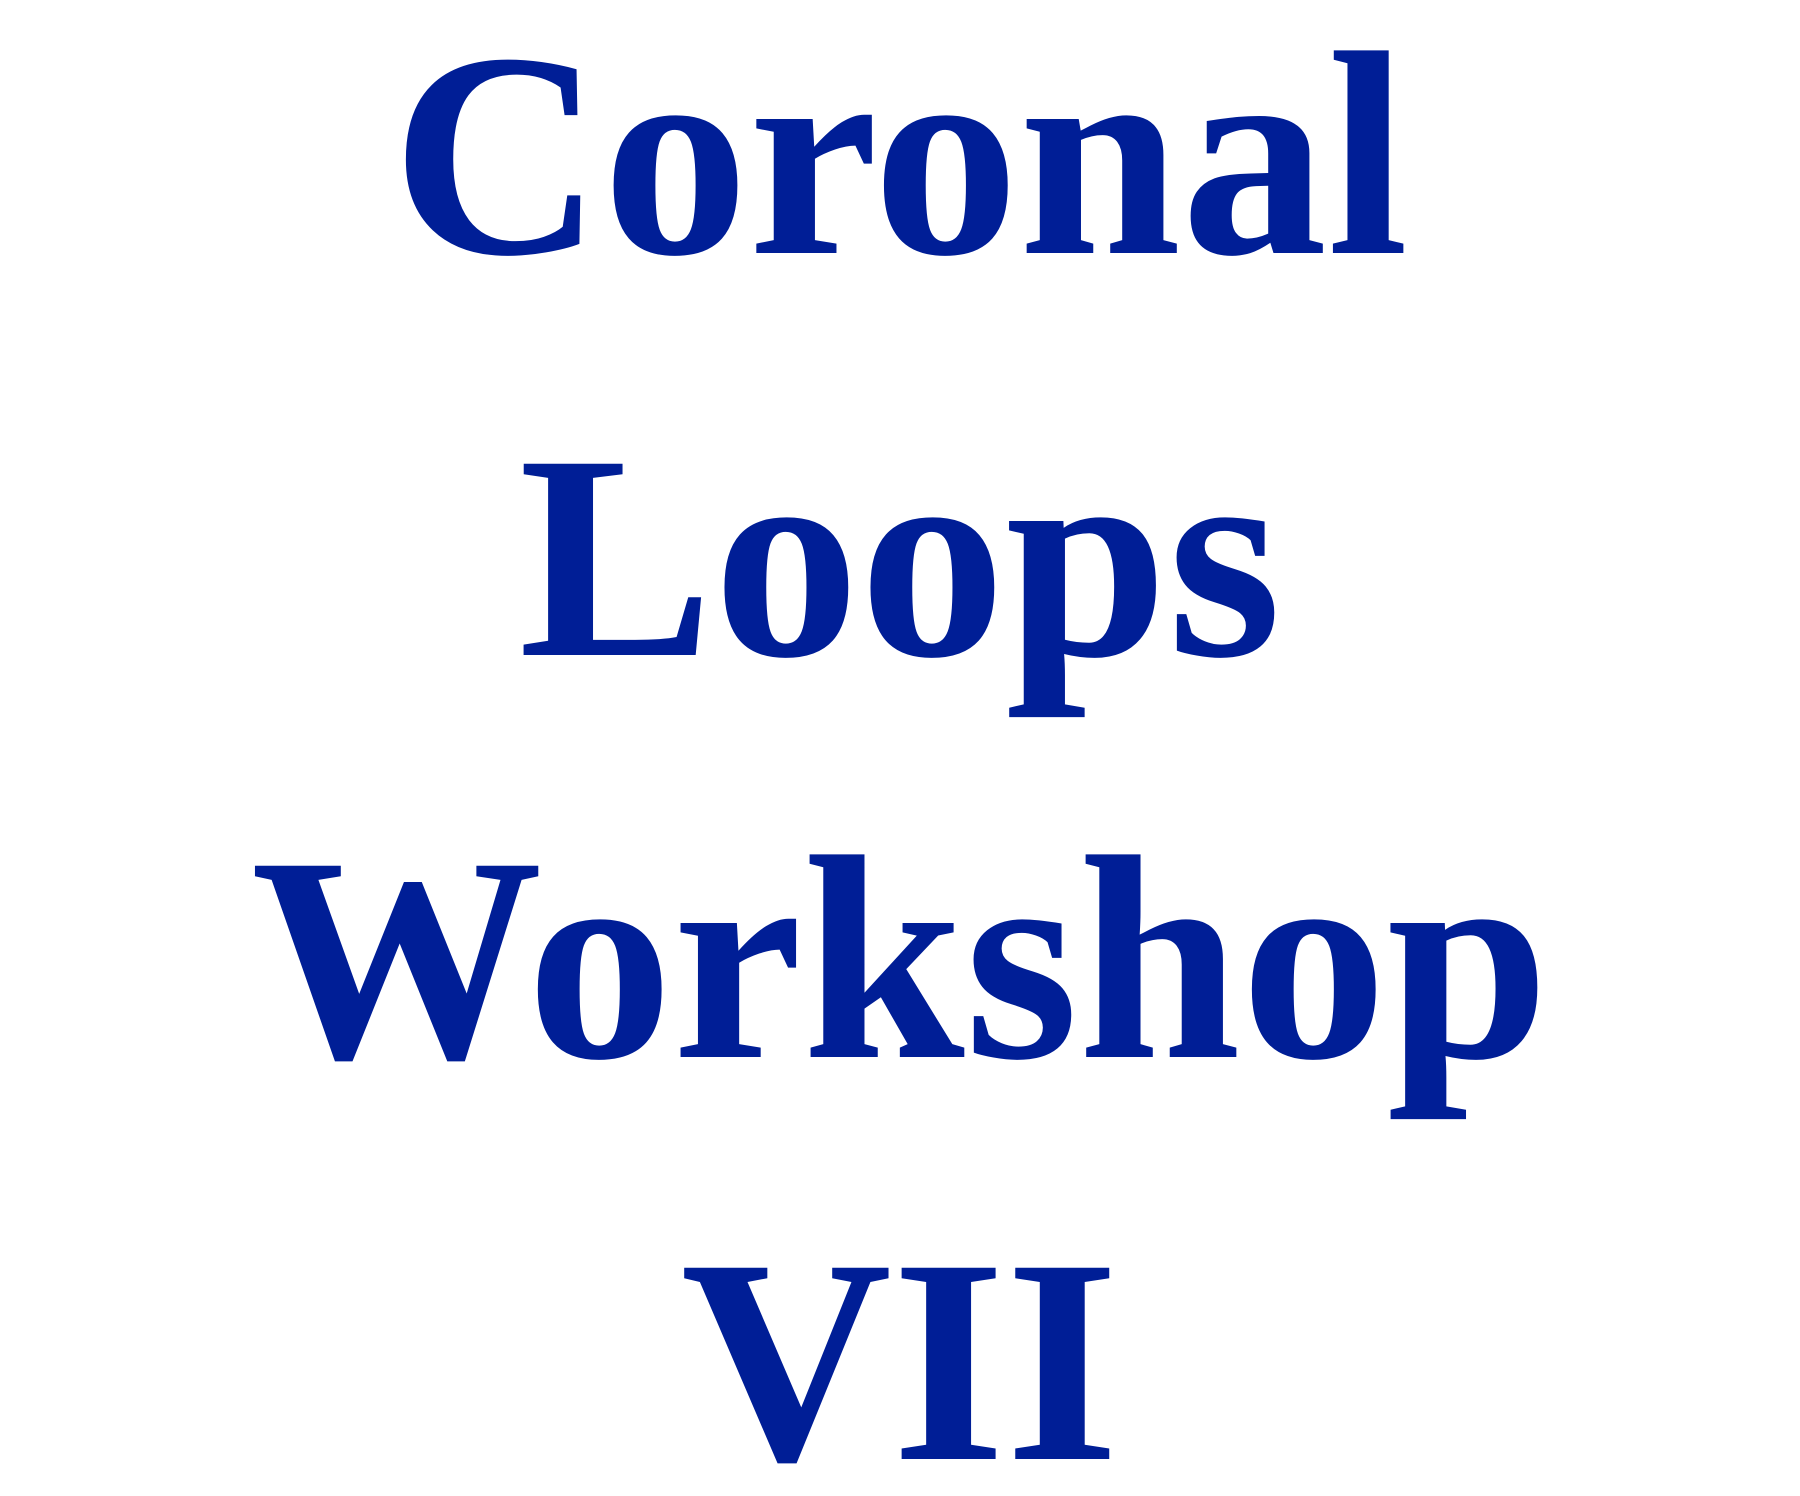 The width and height of the screenshot is (1800, 1496). What do you see at coordinates (900, 557) in the screenshot?
I see `title-line-loops: Loops` at bounding box center [900, 557].